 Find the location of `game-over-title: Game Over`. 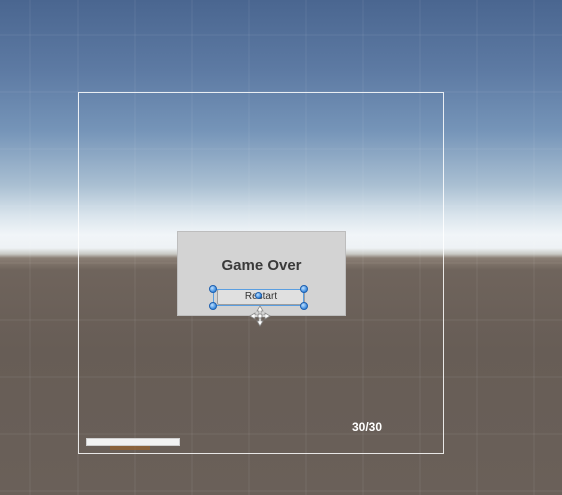

game-over-title: Game Over is located at coordinates (261, 265).